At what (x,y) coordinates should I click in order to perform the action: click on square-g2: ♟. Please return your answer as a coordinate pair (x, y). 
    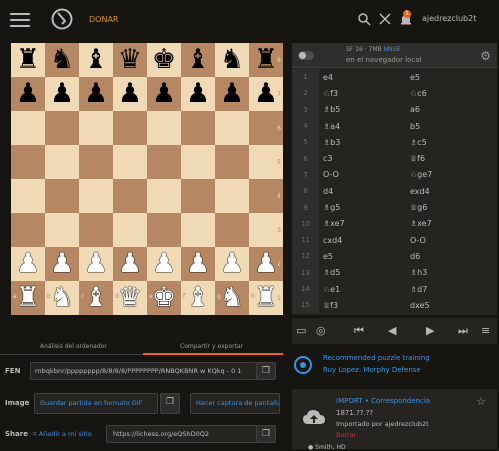
    Looking at the image, I should click on (232, 264).